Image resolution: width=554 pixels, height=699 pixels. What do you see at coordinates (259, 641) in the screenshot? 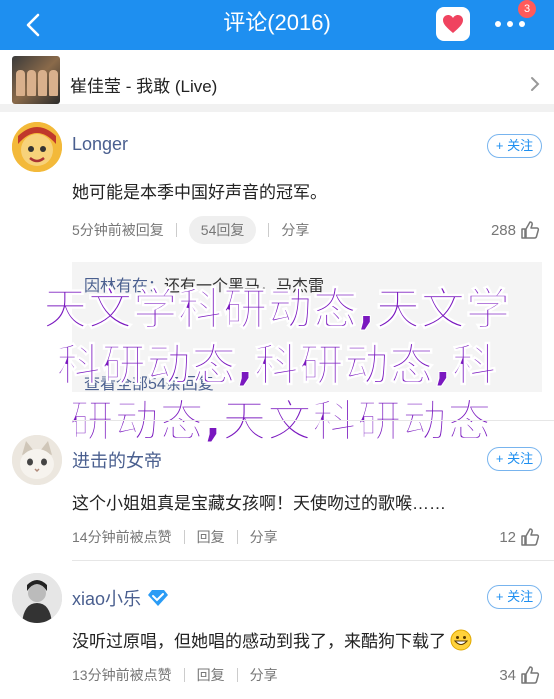
I see `comment-text-content: 没听过原唱，但她唱的感动到我了，来酷狗下载了` at bounding box center [259, 641].